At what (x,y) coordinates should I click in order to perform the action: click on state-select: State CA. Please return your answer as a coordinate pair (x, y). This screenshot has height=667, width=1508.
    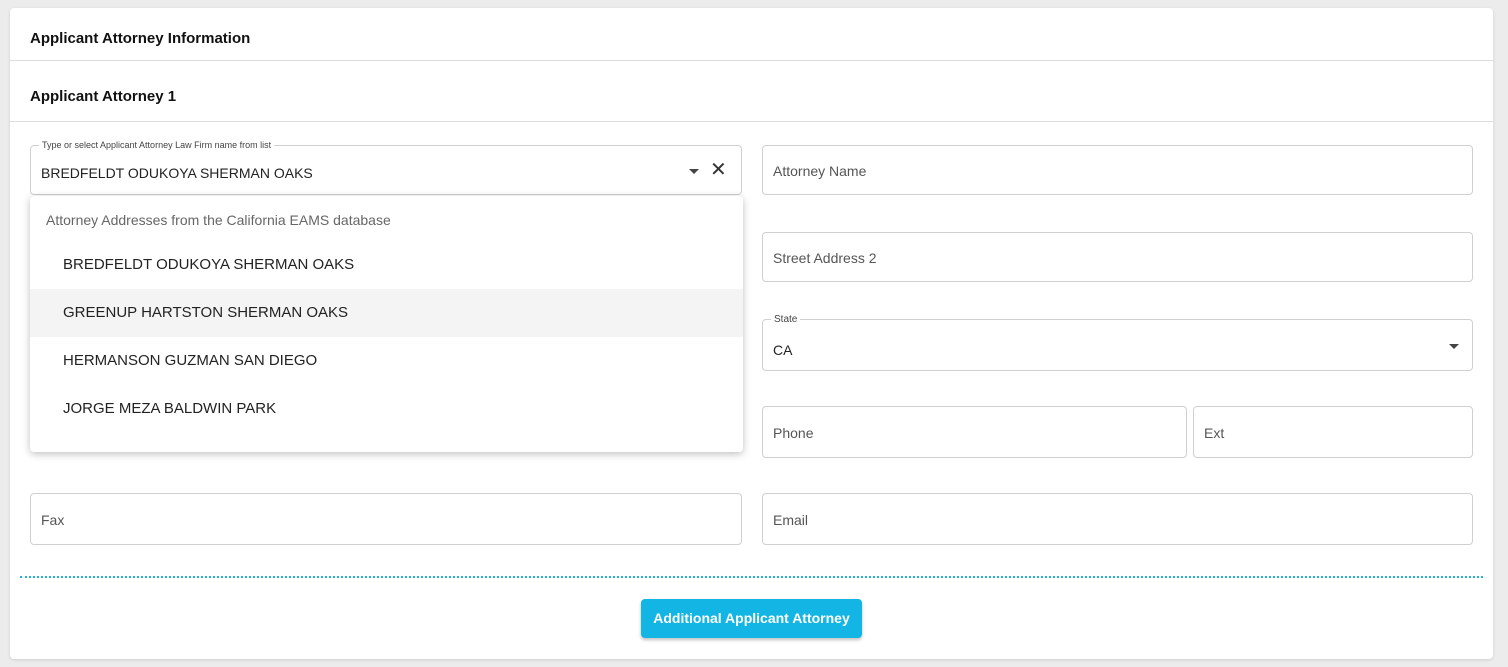
    Looking at the image, I should click on (1117, 342).